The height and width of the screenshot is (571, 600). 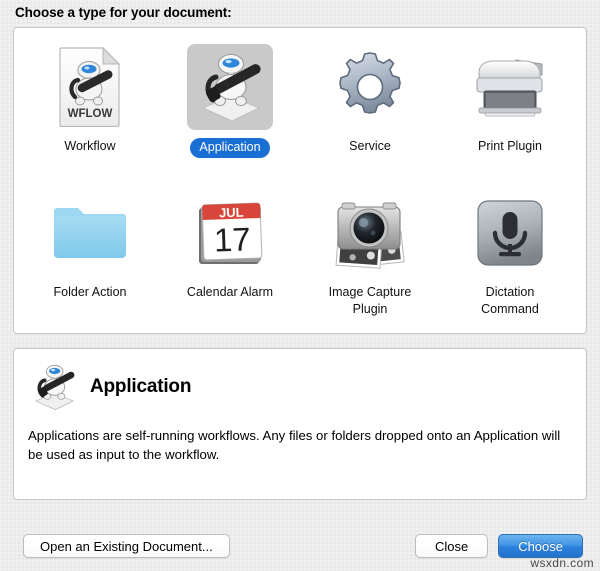 What do you see at coordinates (141, 386) in the screenshot?
I see `description-title: Application` at bounding box center [141, 386].